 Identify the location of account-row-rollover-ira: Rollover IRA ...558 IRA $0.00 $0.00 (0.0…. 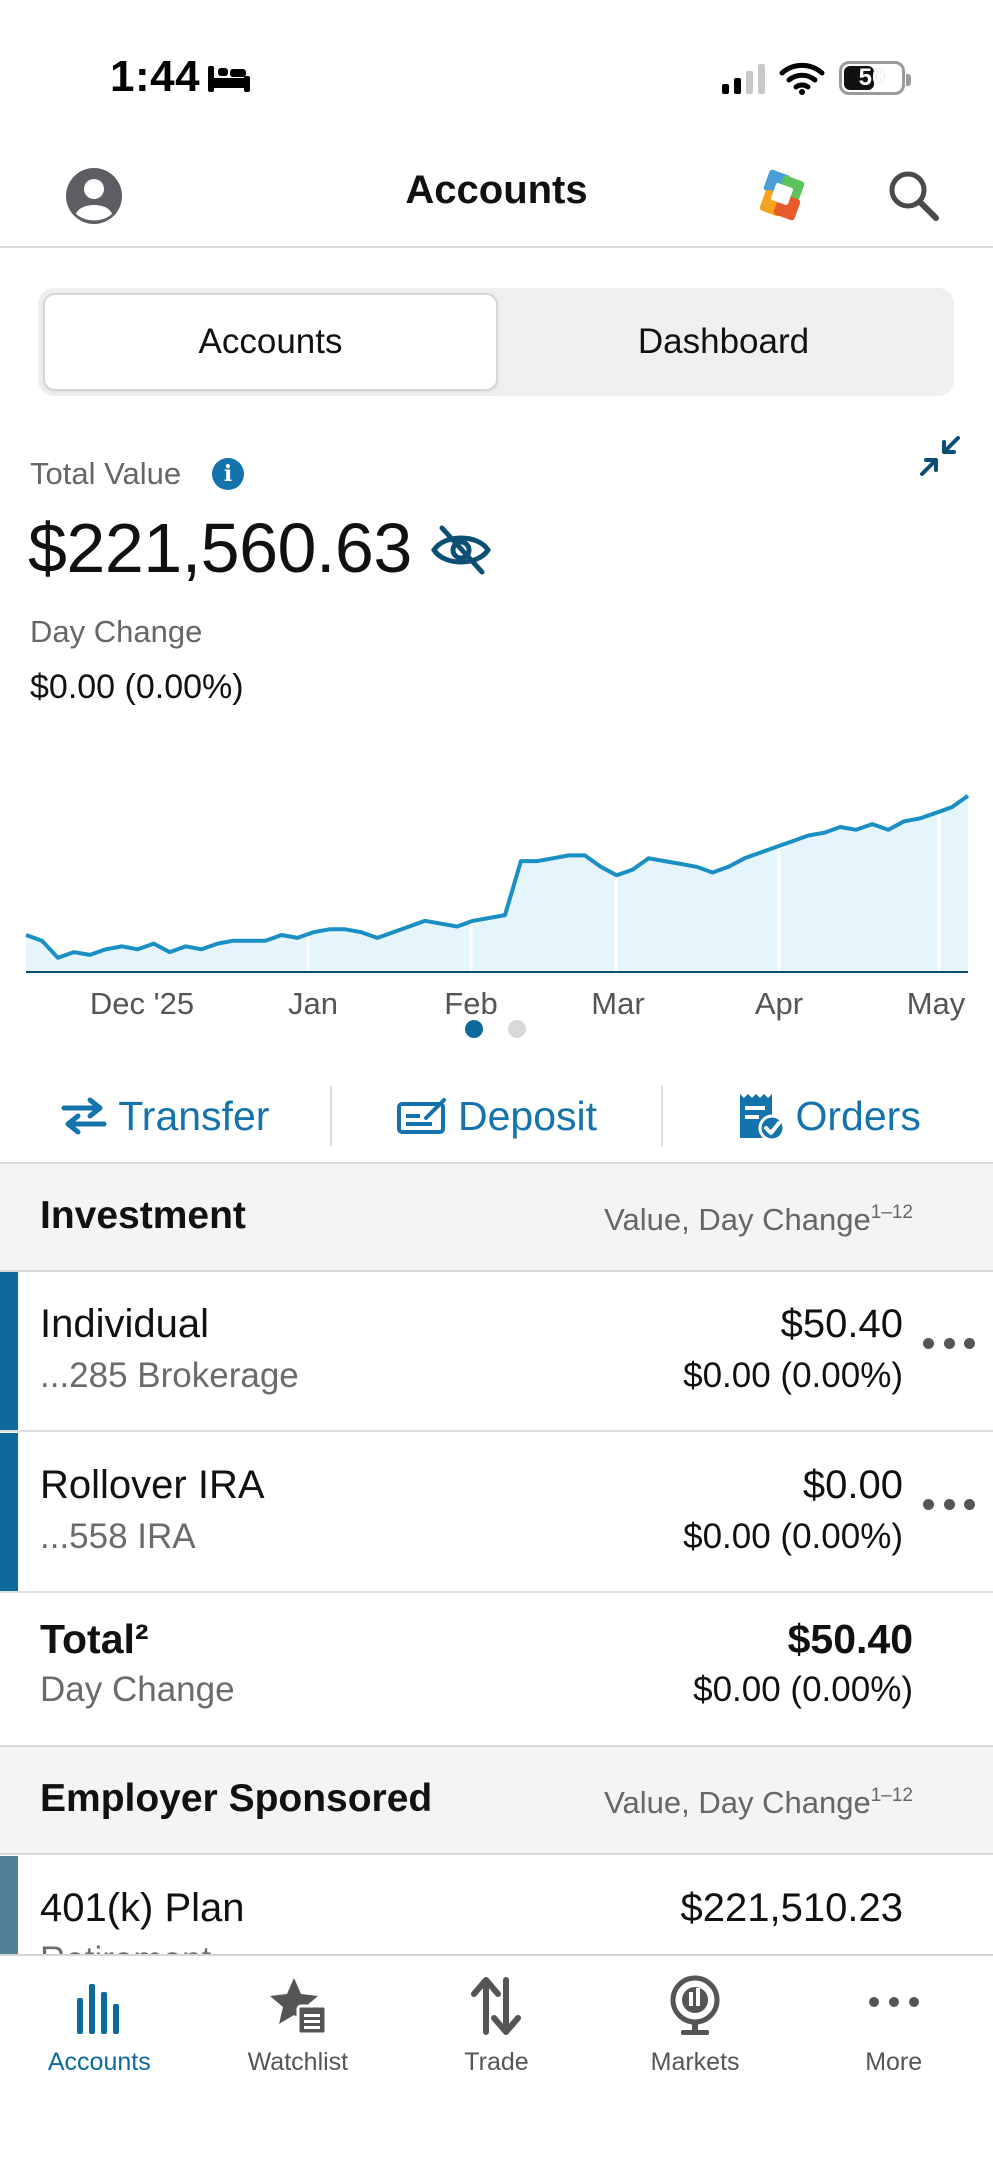
(496, 1513).